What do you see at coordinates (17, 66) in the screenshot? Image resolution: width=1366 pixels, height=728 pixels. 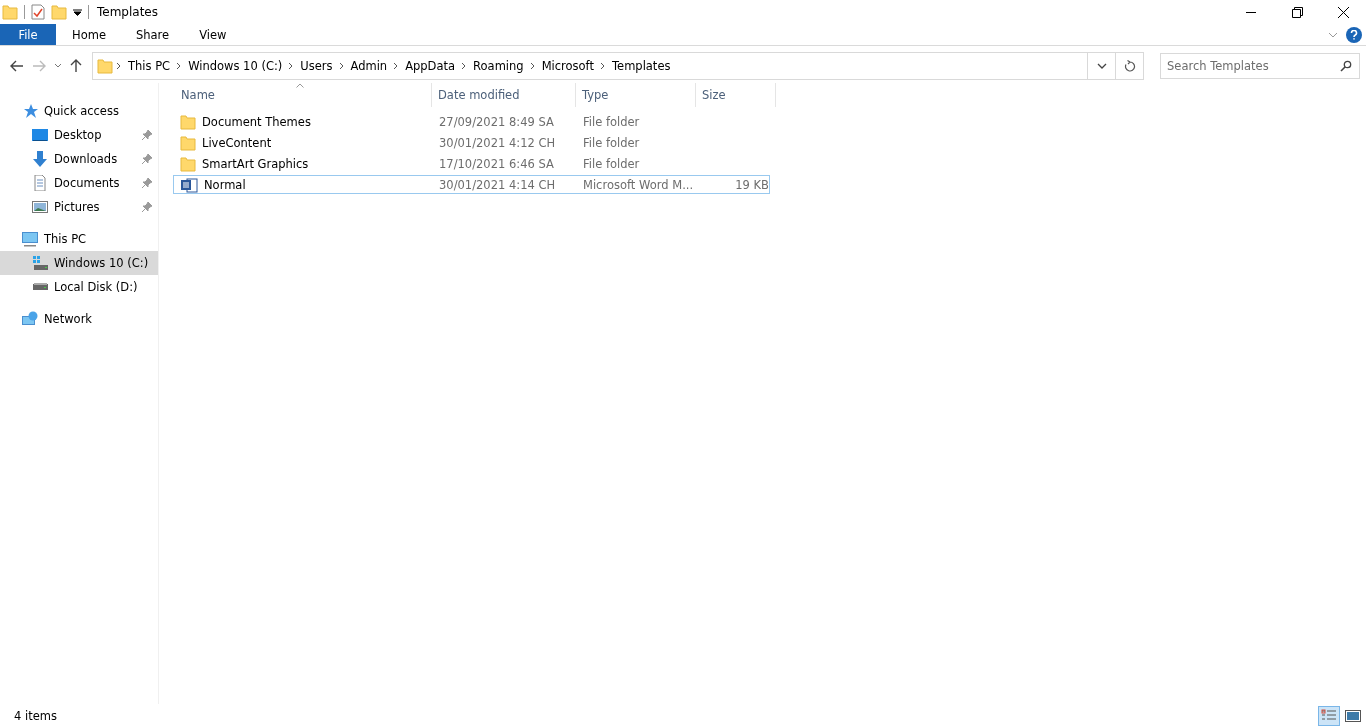 I see `back-button` at bounding box center [17, 66].